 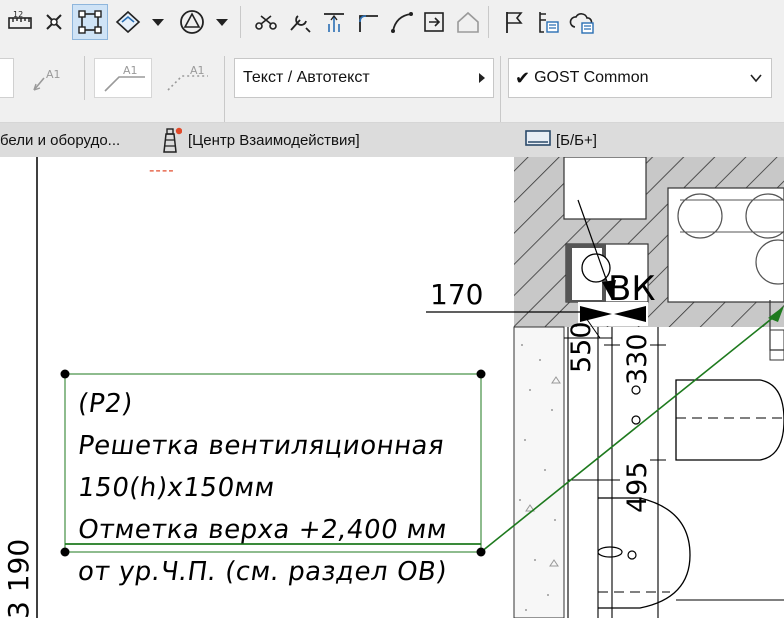 I want to click on marquee-select-icon, so click(x=90, y=22).